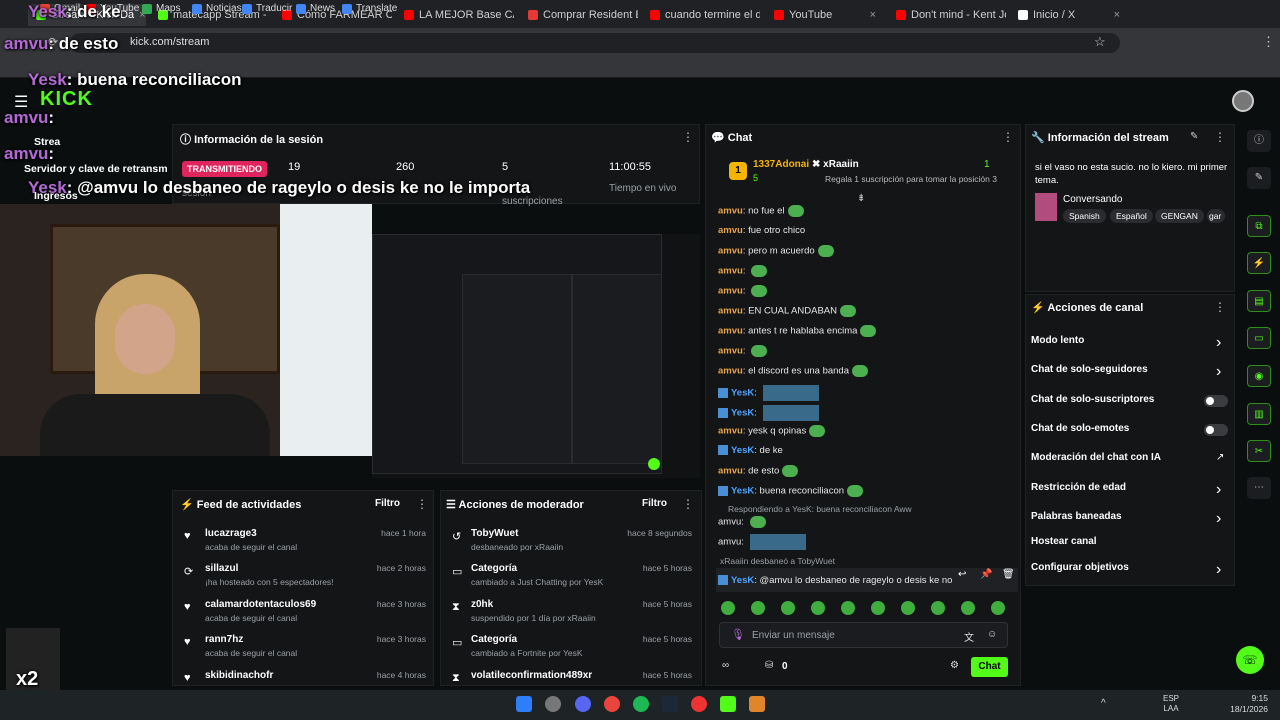  What do you see at coordinates (524, 704) in the screenshot?
I see `windows-start-icon` at bounding box center [524, 704].